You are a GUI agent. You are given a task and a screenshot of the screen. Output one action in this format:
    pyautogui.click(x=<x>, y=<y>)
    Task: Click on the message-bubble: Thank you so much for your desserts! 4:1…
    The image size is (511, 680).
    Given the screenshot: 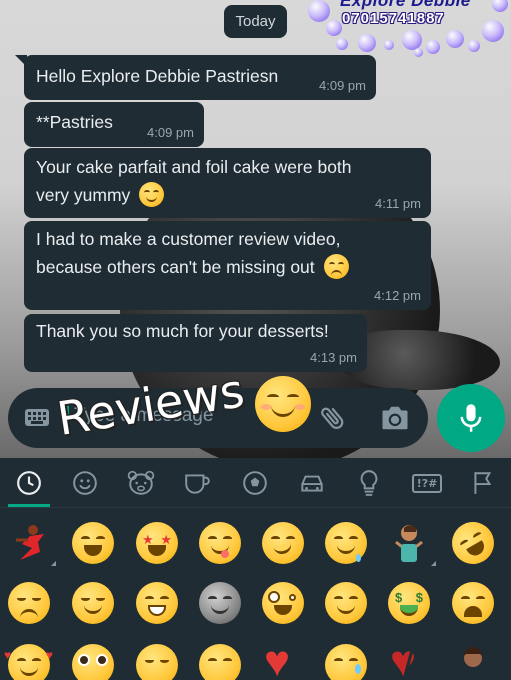 What is the action you would take?
    pyautogui.click(x=195, y=343)
    